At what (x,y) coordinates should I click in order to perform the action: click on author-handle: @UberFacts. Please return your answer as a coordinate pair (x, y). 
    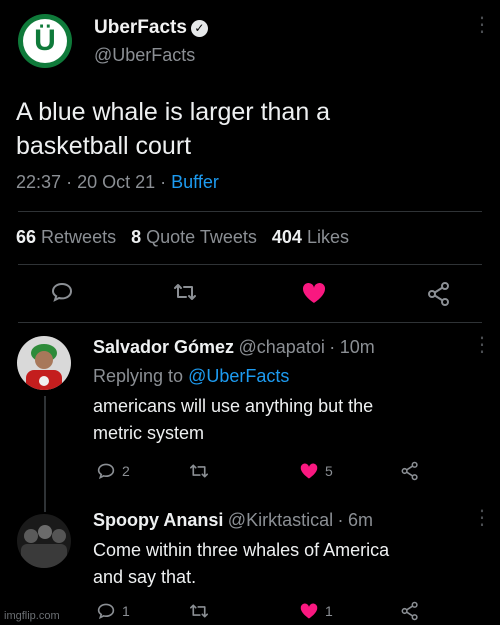
    Looking at the image, I should click on (144, 55).